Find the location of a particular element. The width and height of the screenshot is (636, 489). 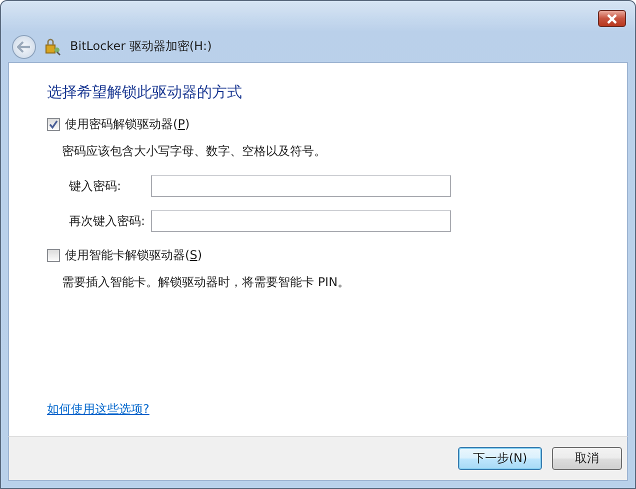

field-label: 再次键入密码: is located at coordinates (107, 221).